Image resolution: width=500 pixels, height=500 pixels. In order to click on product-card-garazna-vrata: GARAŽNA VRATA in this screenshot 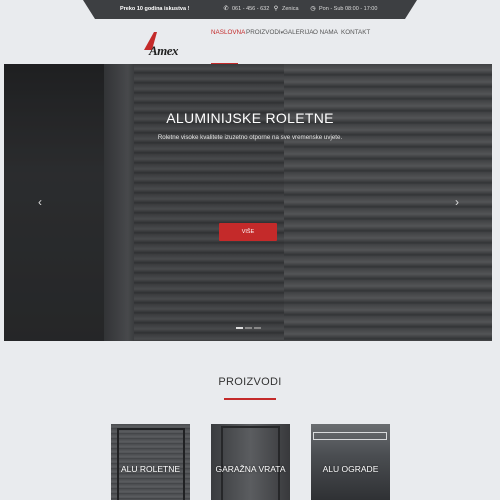, I will do `click(250, 462)`.